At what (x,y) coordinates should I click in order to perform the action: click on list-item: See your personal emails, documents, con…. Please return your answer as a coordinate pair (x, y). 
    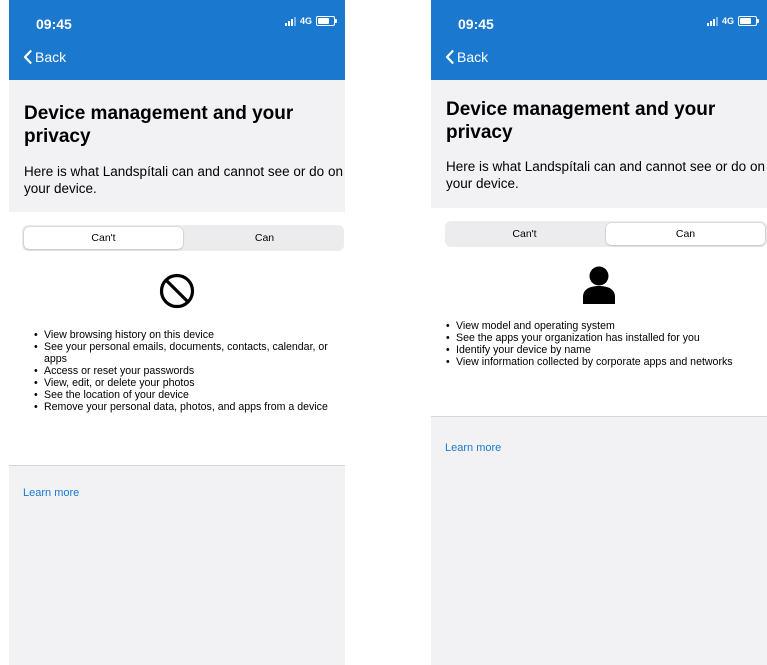
    Looking at the image, I should click on (186, 353).